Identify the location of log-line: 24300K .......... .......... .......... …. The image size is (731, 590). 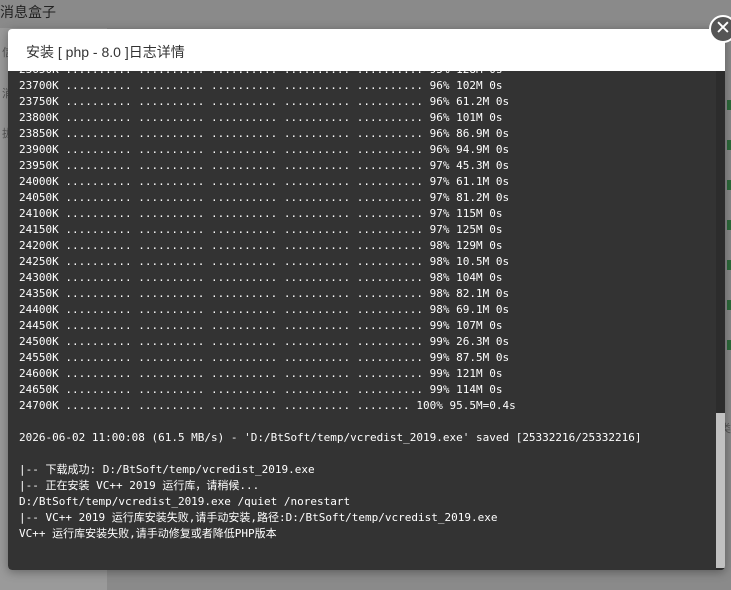
(261, 277).